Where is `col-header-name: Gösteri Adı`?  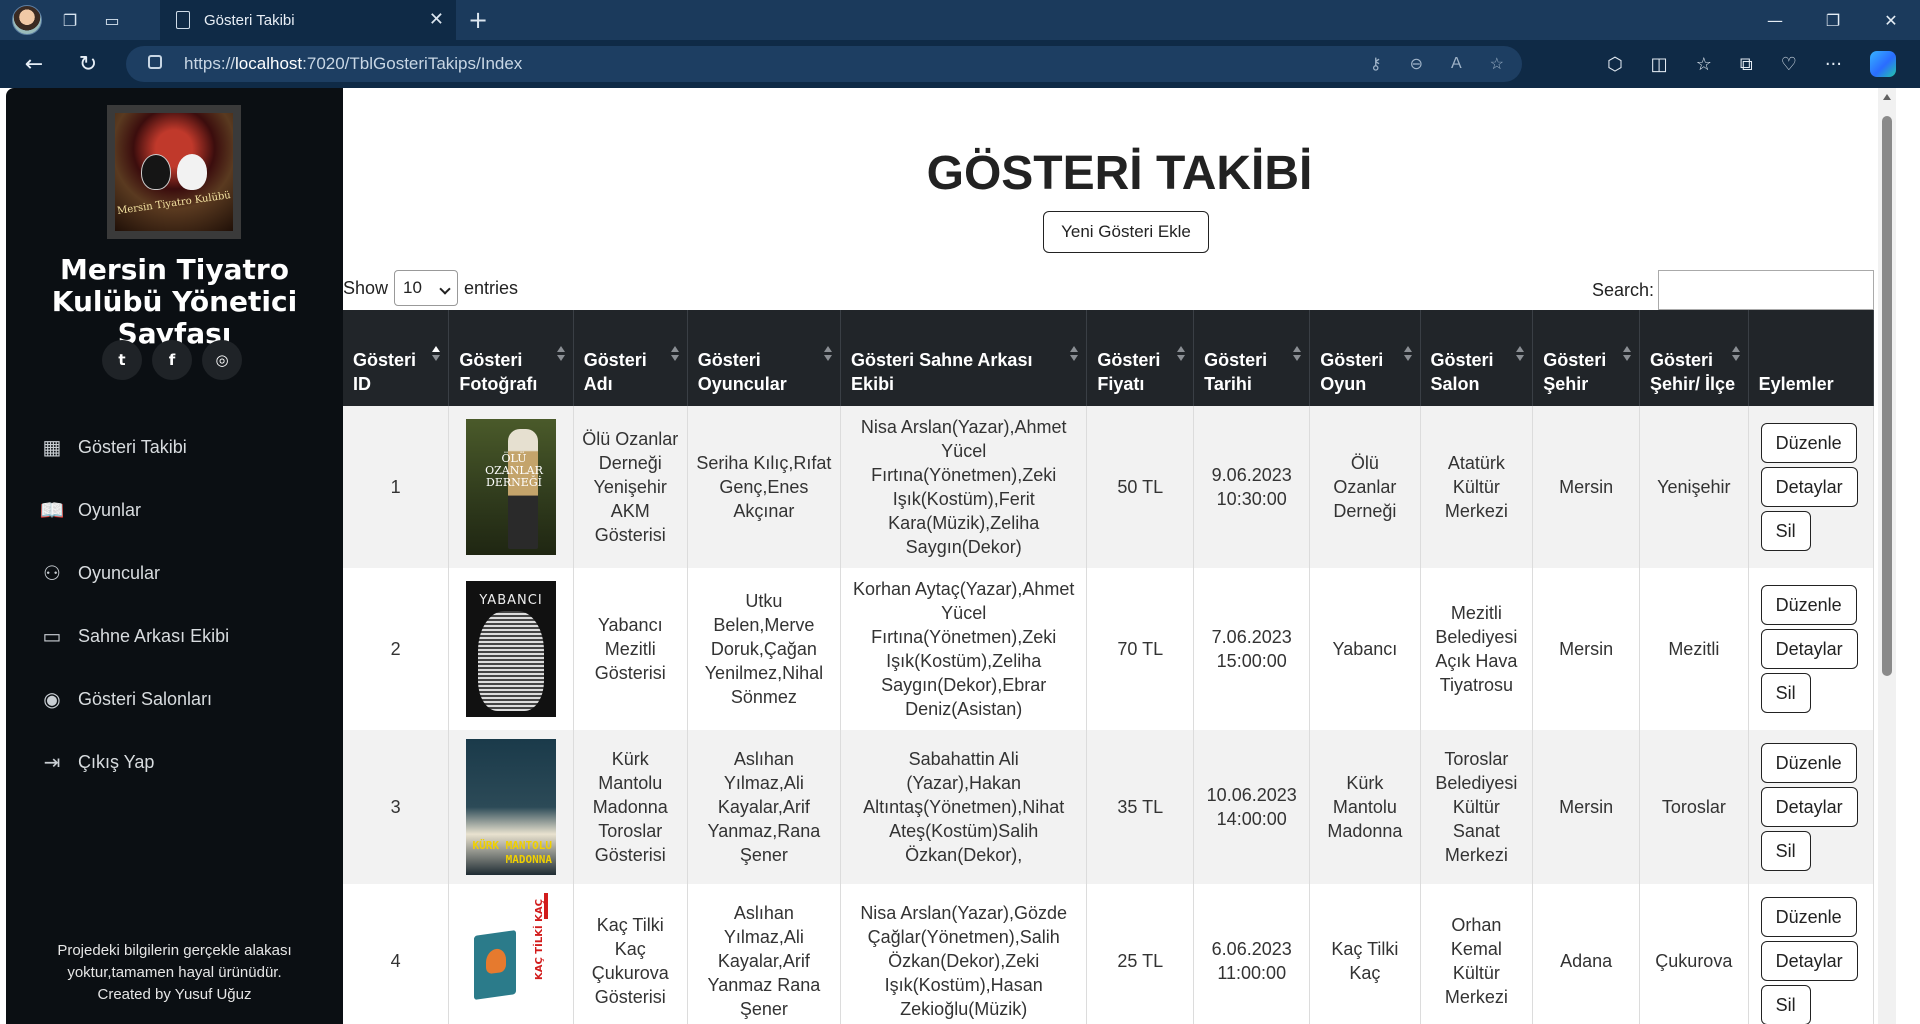
col-header-name: Gösteri Adı is located at coordinates (630, 358).